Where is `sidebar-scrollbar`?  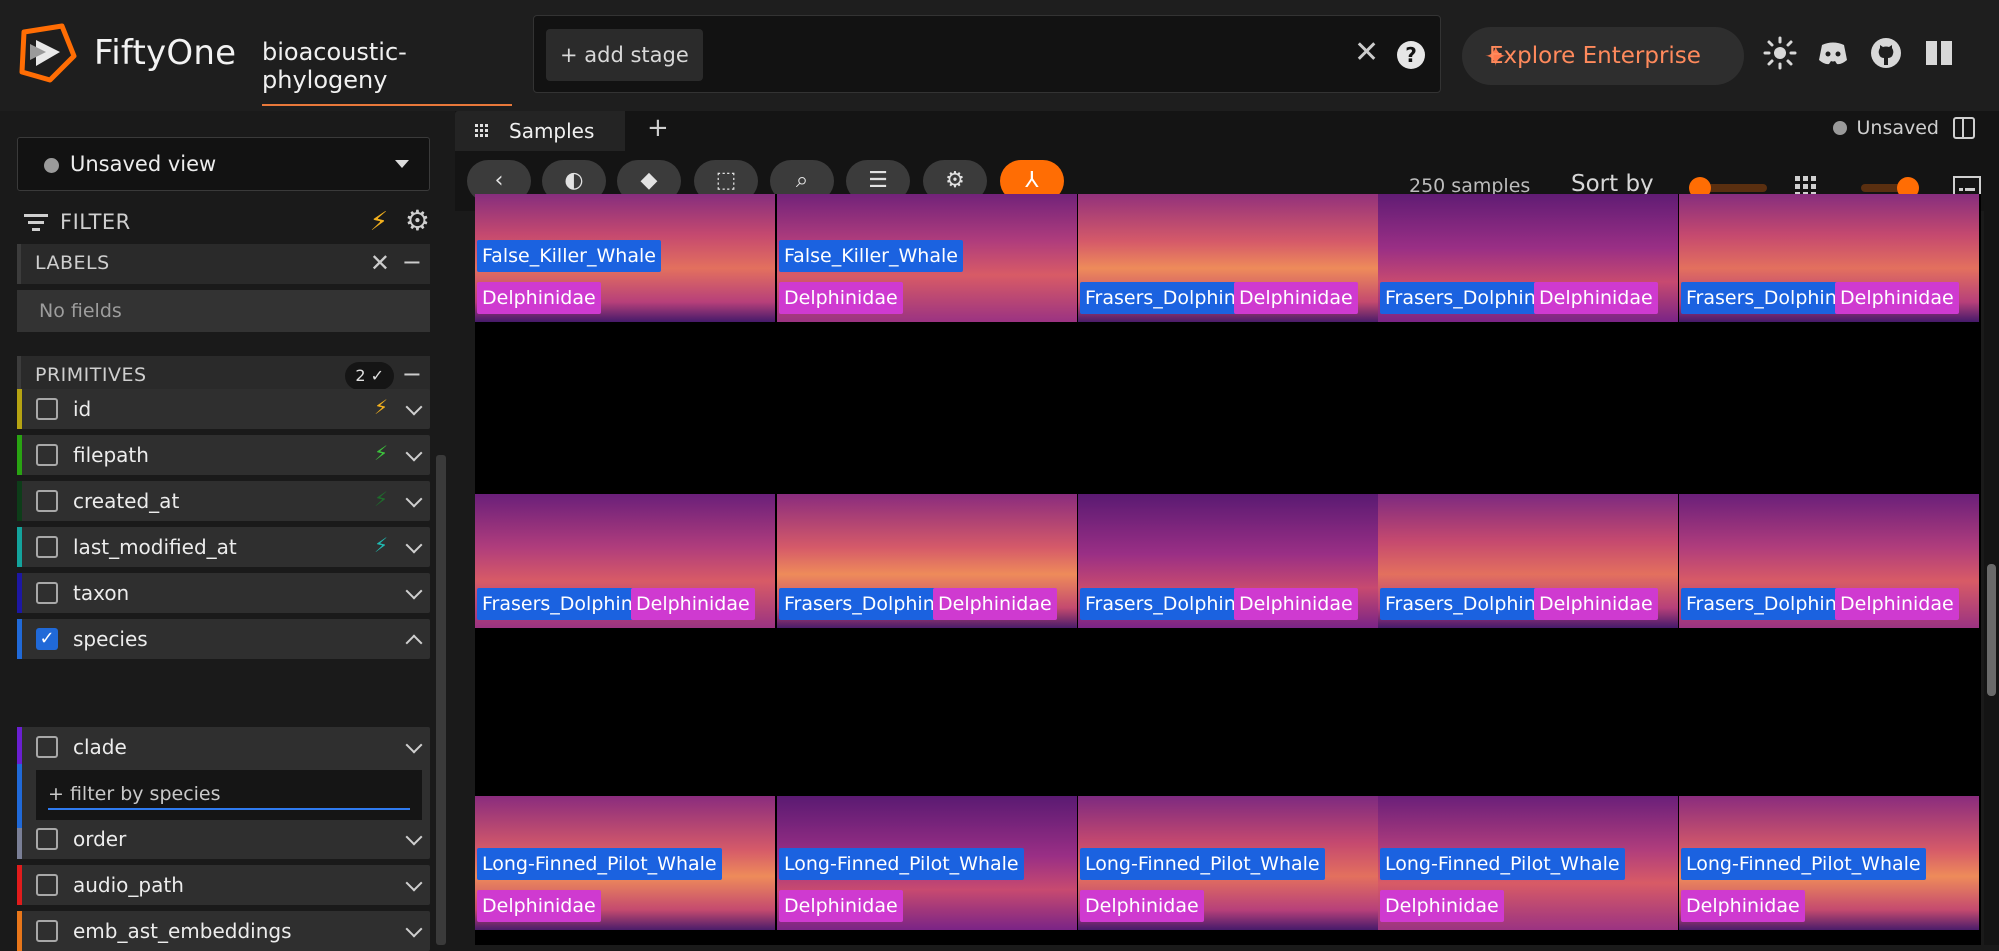
sidebar-scrollbar is located at coordinates (441, 700).